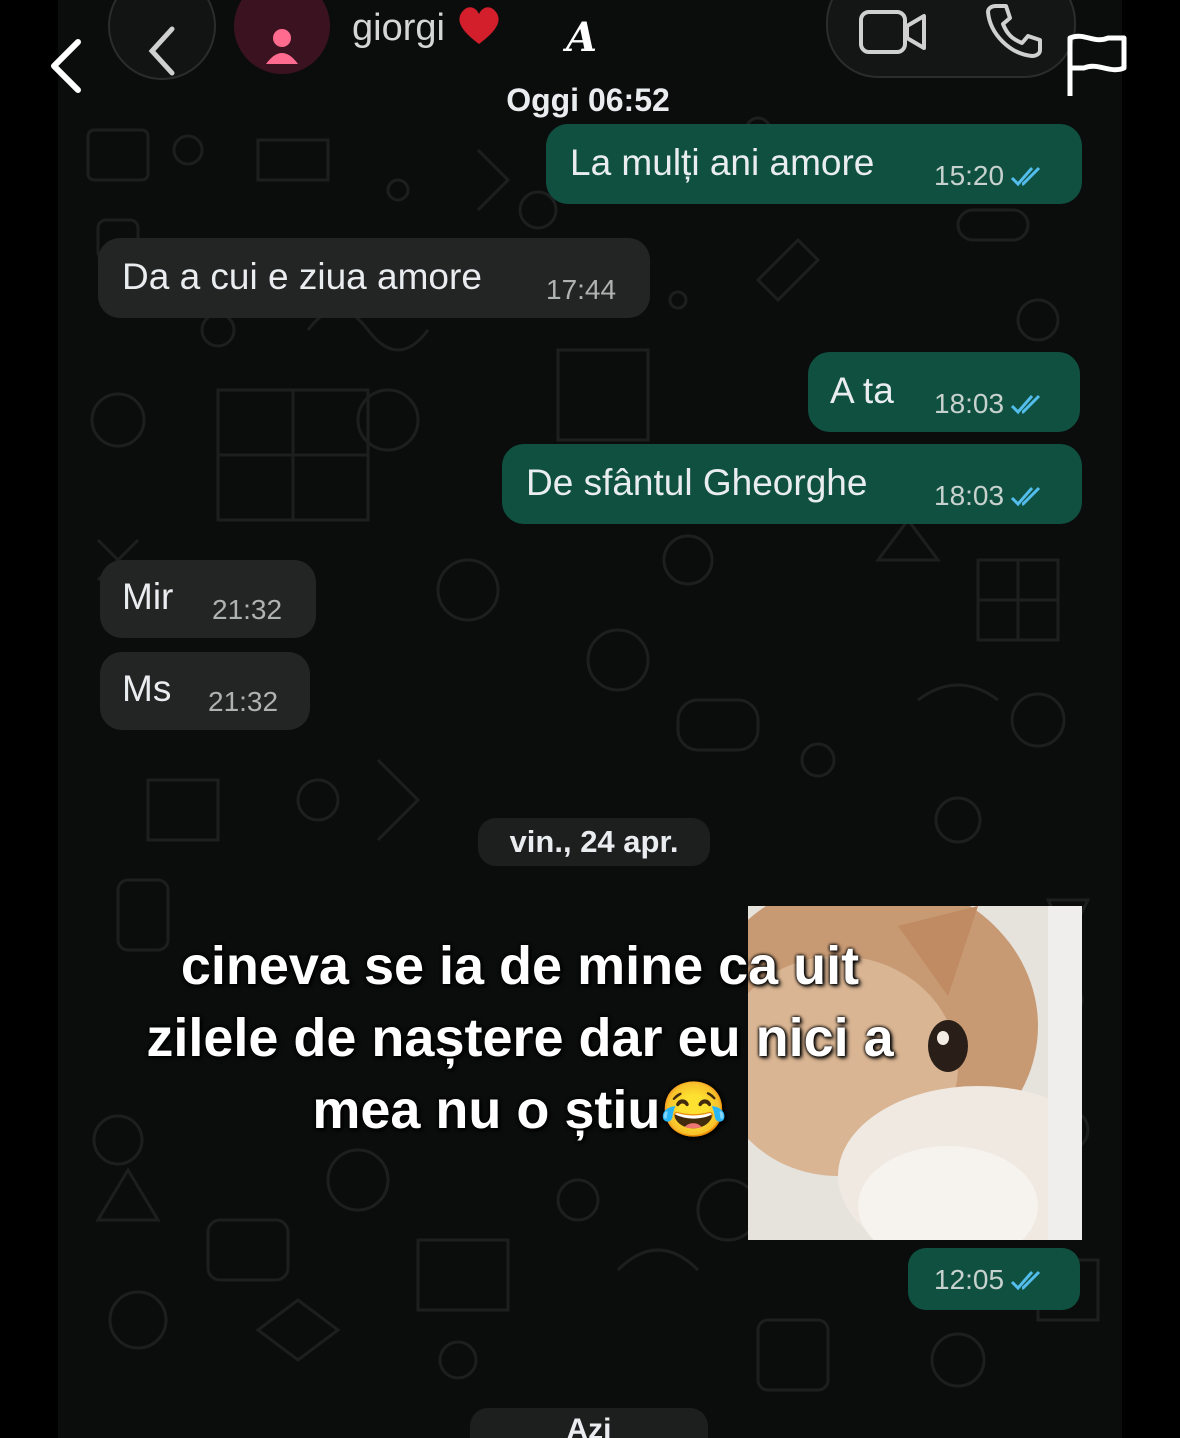 This screenshot has height=1438, width=1180. I want to click on message-bubble-outgoing: De sfântul Gheorghe 18:03, so click(792, 484).